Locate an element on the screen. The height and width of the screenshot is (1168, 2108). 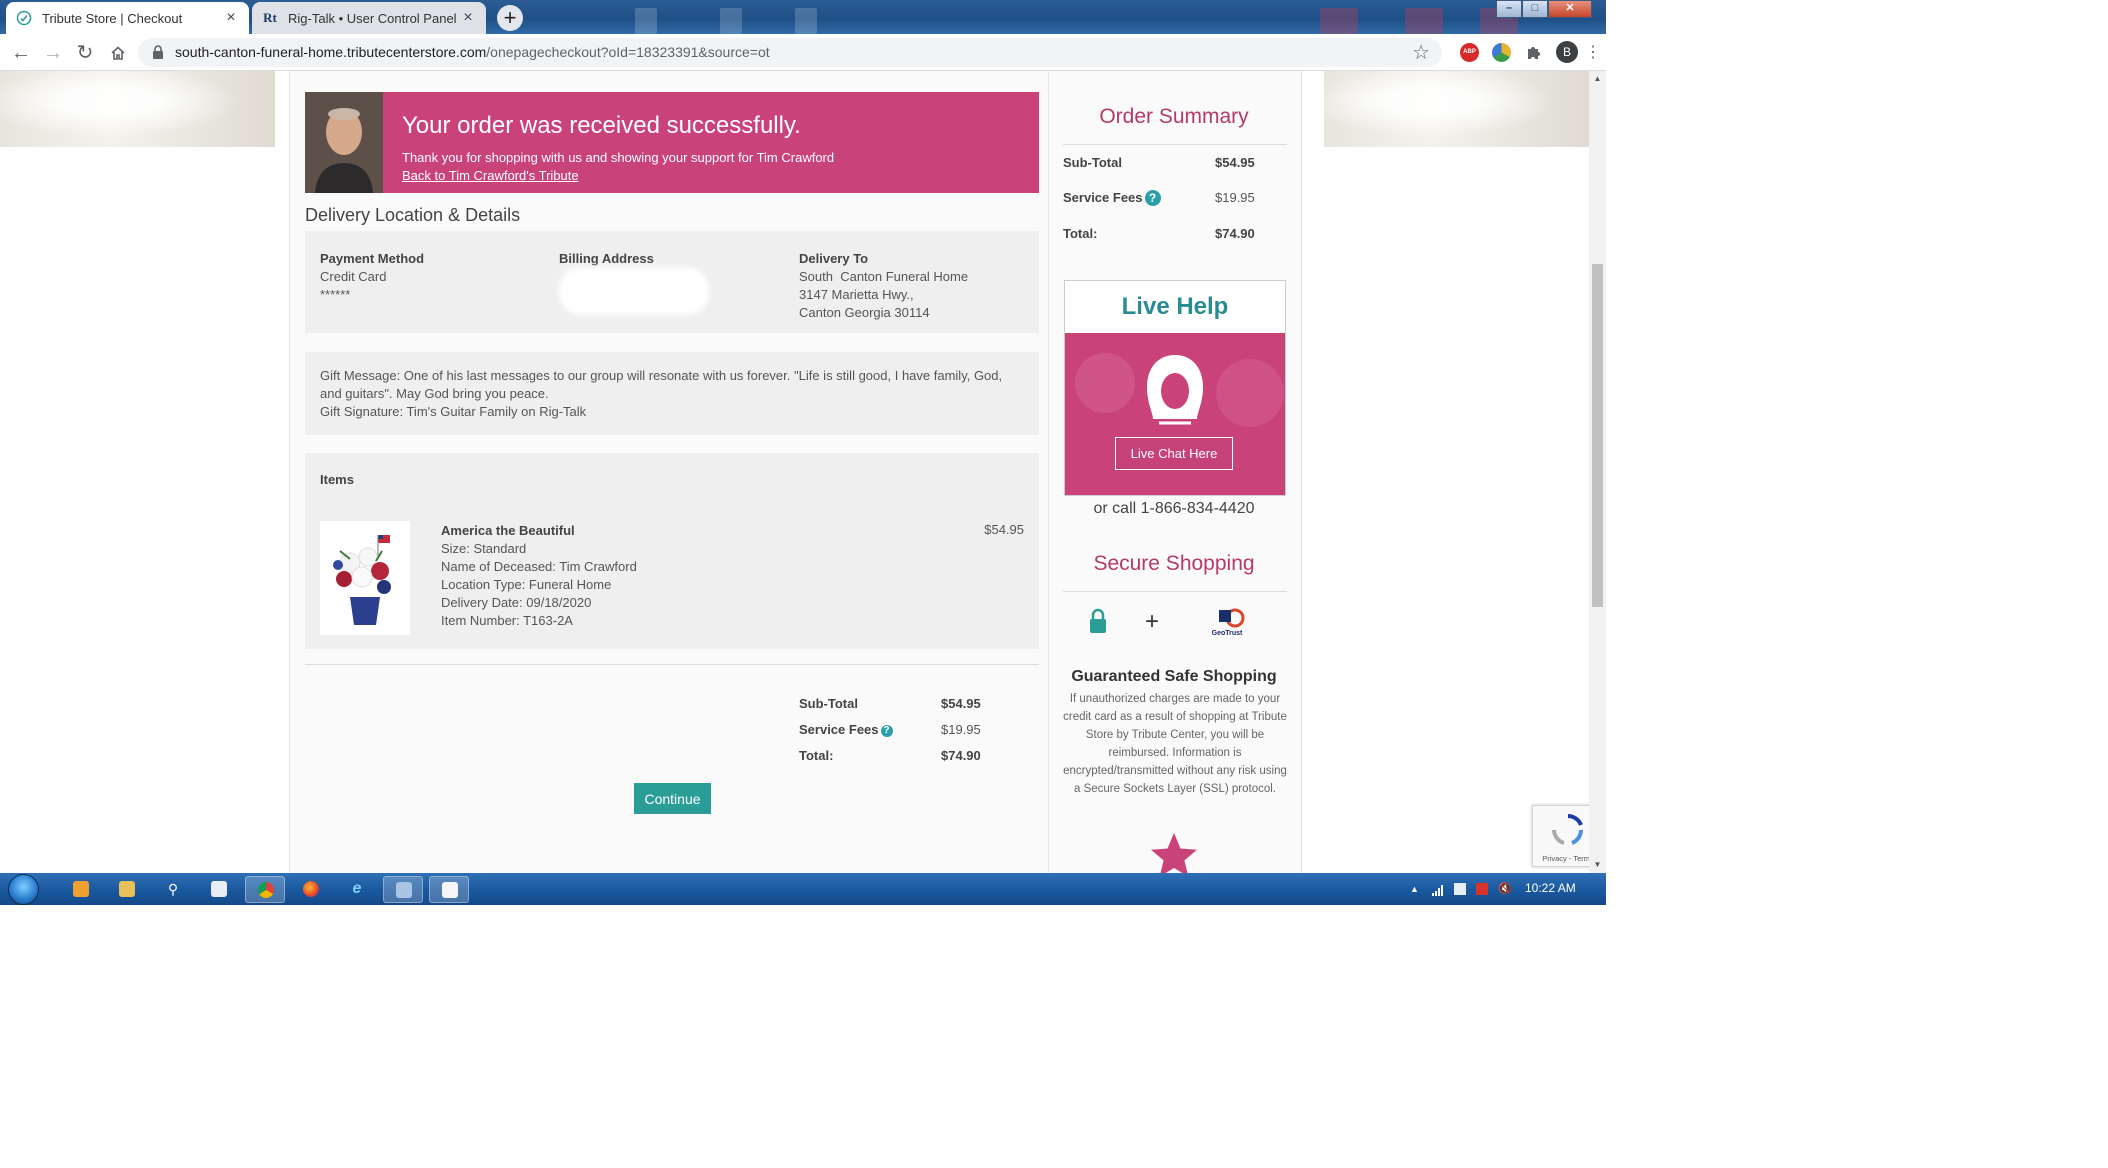
back-to-tribute-link: Back to Tim Crawford's Tribute is located at coordinates (490, 175).